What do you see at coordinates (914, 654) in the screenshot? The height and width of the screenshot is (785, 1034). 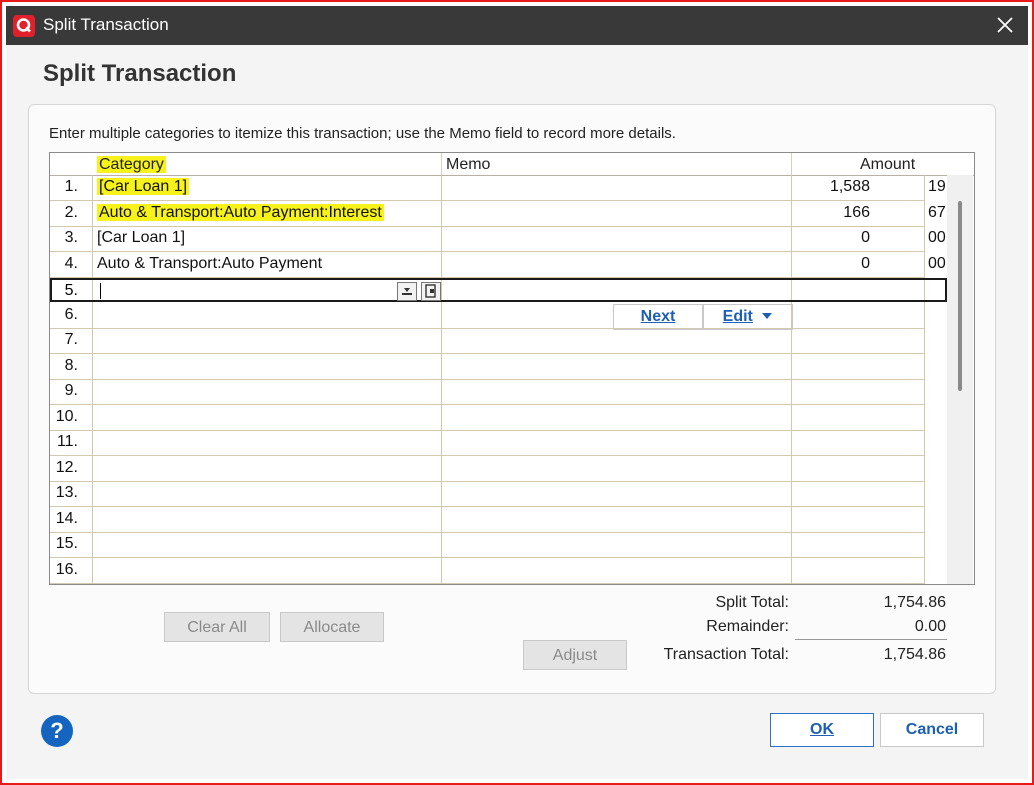 I see `transaction-total-value: 1,754.86` at bounding box center [914, 654].